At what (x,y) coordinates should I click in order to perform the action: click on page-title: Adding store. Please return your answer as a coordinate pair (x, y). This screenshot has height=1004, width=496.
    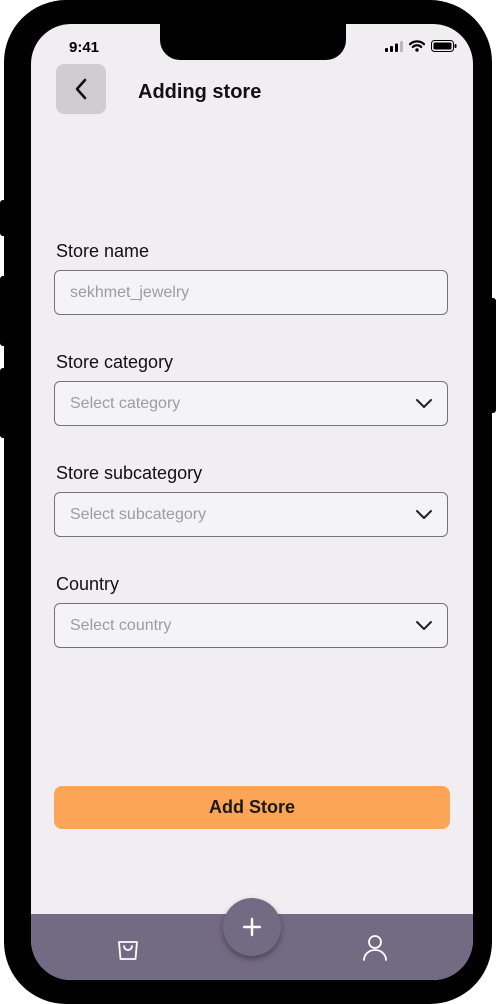
    Looking at the image, I should click on (200, 92).